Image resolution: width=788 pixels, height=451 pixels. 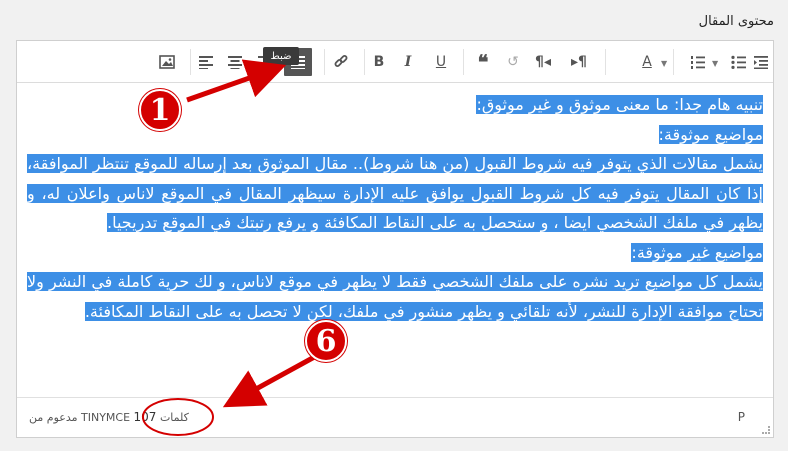 I want to click on annotation-circle, so click(x=178, y=417).